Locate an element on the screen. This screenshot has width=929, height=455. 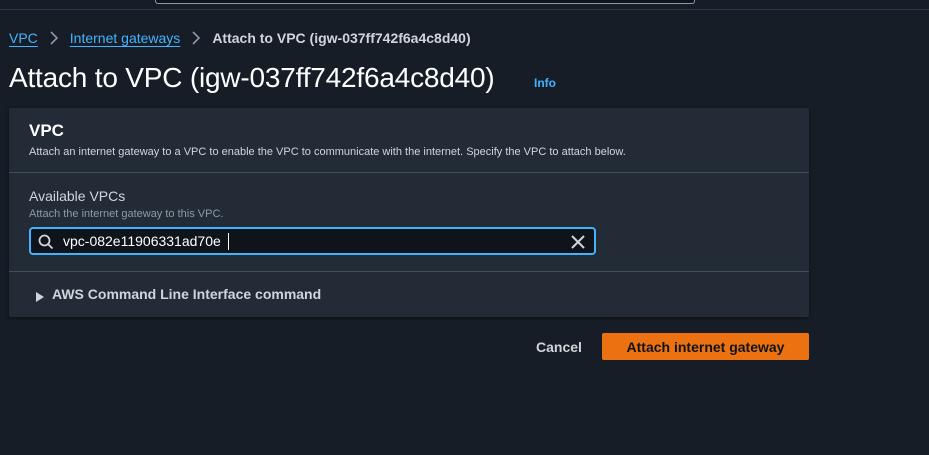
cli-command-expander: AWS Command Line Interface command is located at coordinates (409, 294).